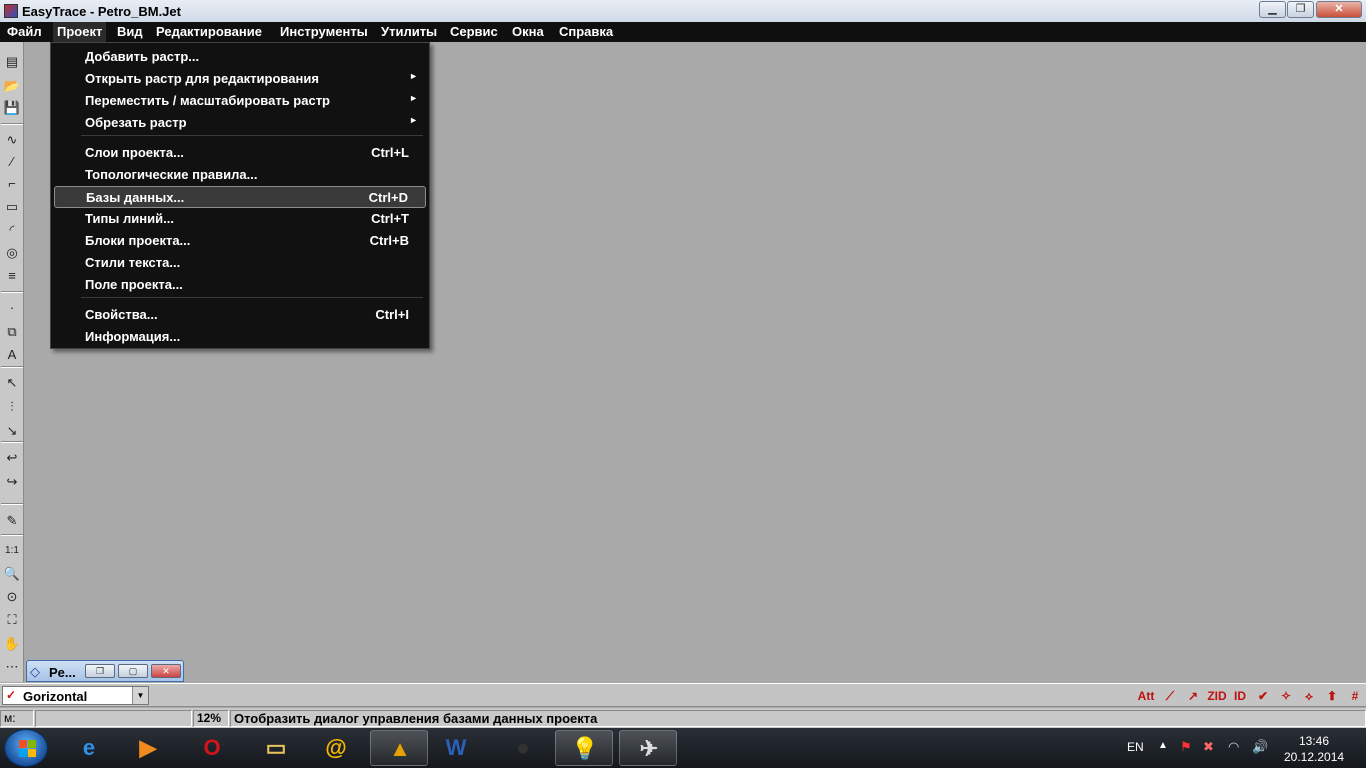  What do you see at coordinates (12, 574) in the screenshot?
I see `zoom-icon: 🔍` at bounding box center [12, 574].